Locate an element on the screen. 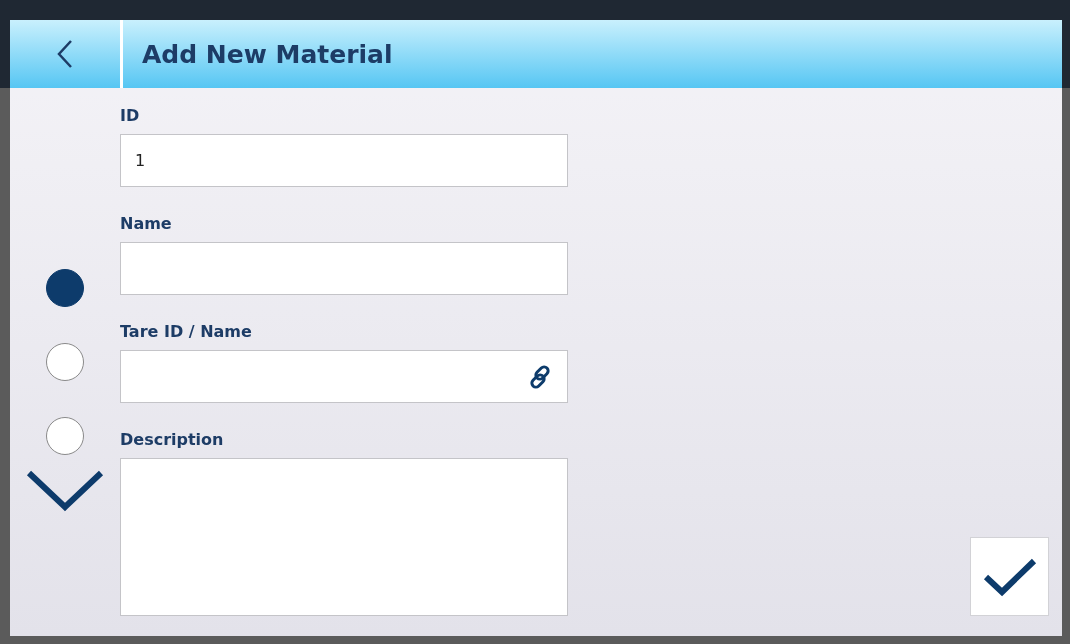 This screenshot has height=644, width=1070. link-icon is located at coordinates (540, 376).